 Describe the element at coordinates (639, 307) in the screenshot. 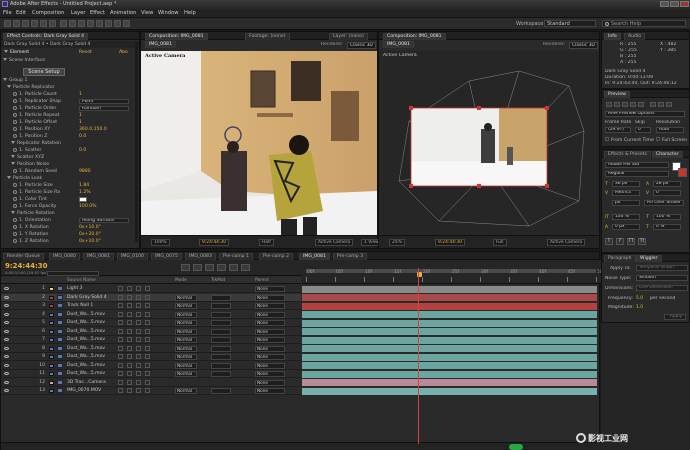

I see `magnitude-value: 1.0` at that location.